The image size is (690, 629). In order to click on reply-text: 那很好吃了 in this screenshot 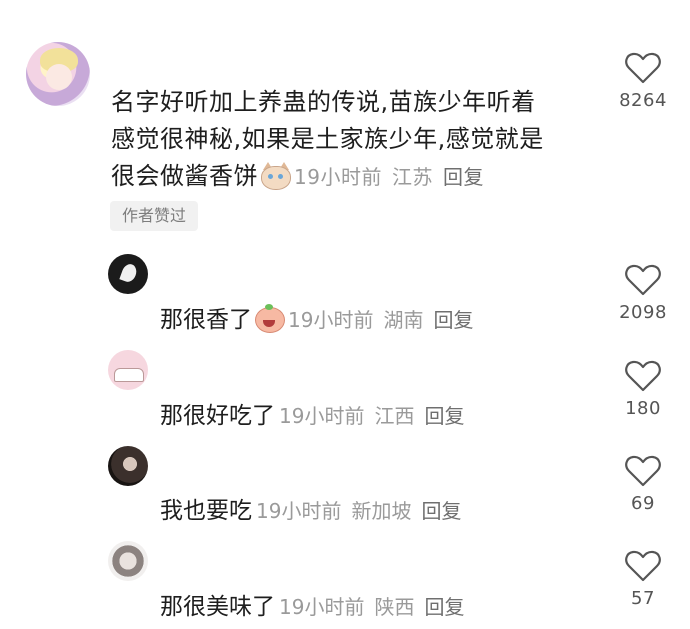, I will do `click(217, 416)`.